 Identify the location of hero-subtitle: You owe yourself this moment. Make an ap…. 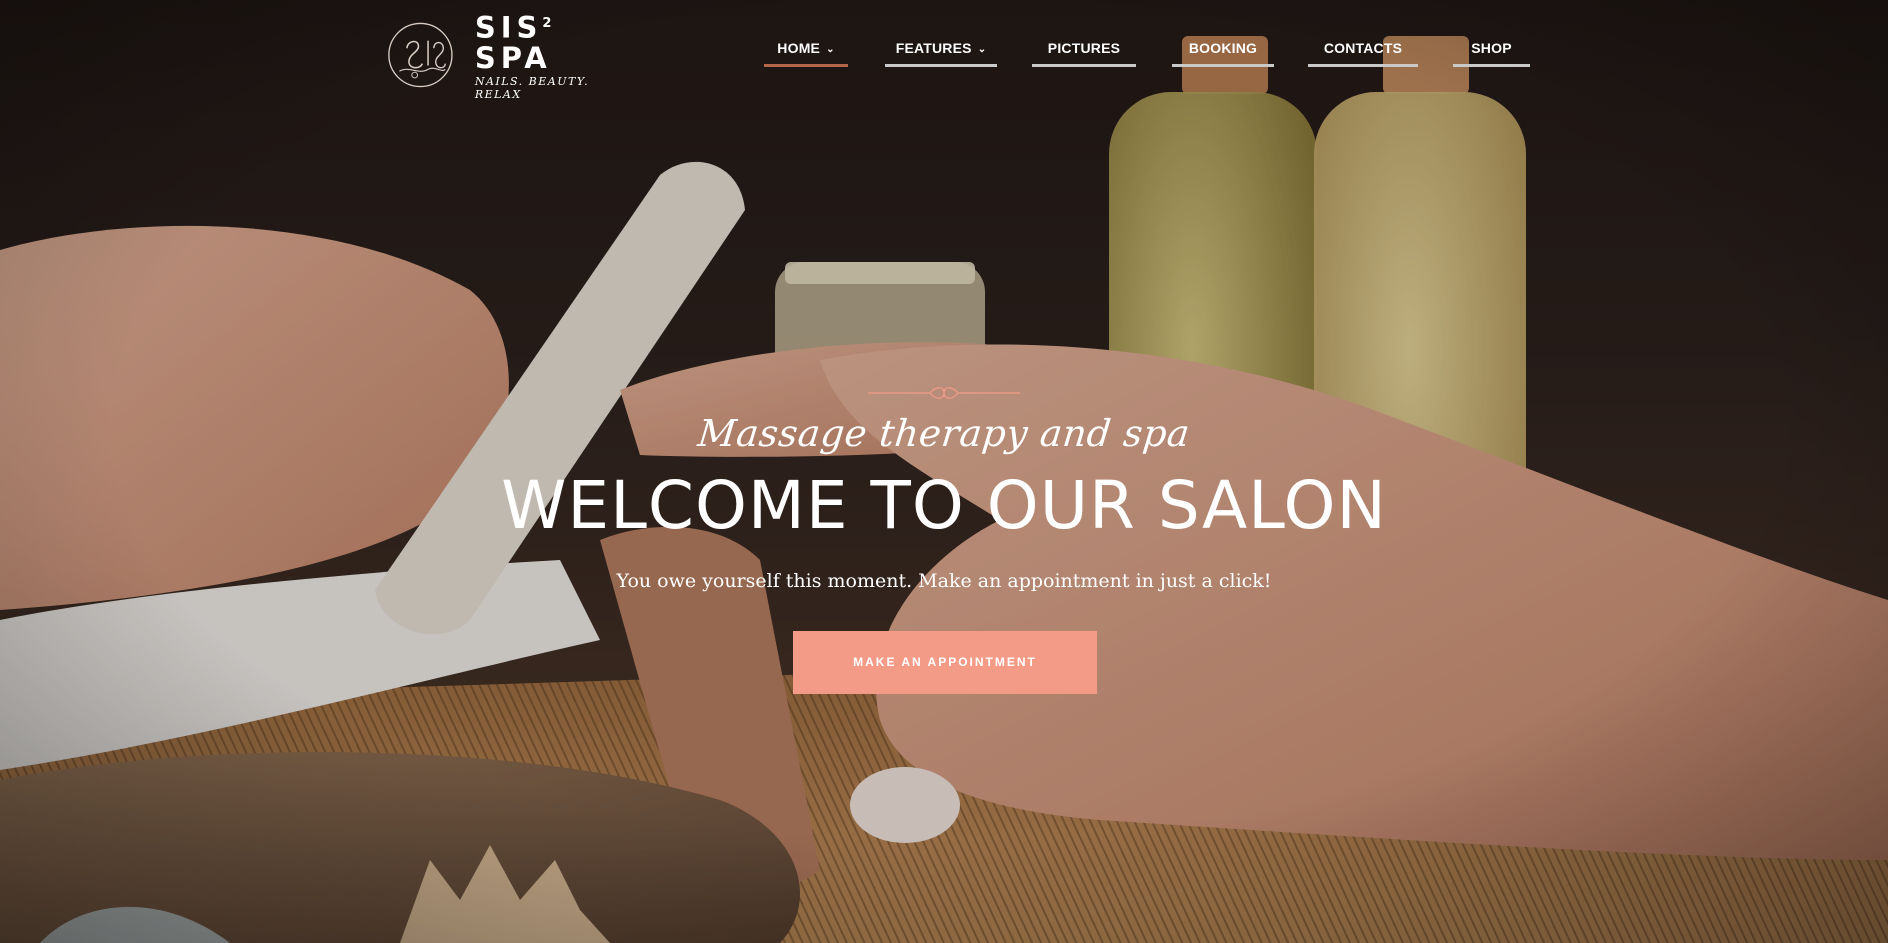
(944, 581).